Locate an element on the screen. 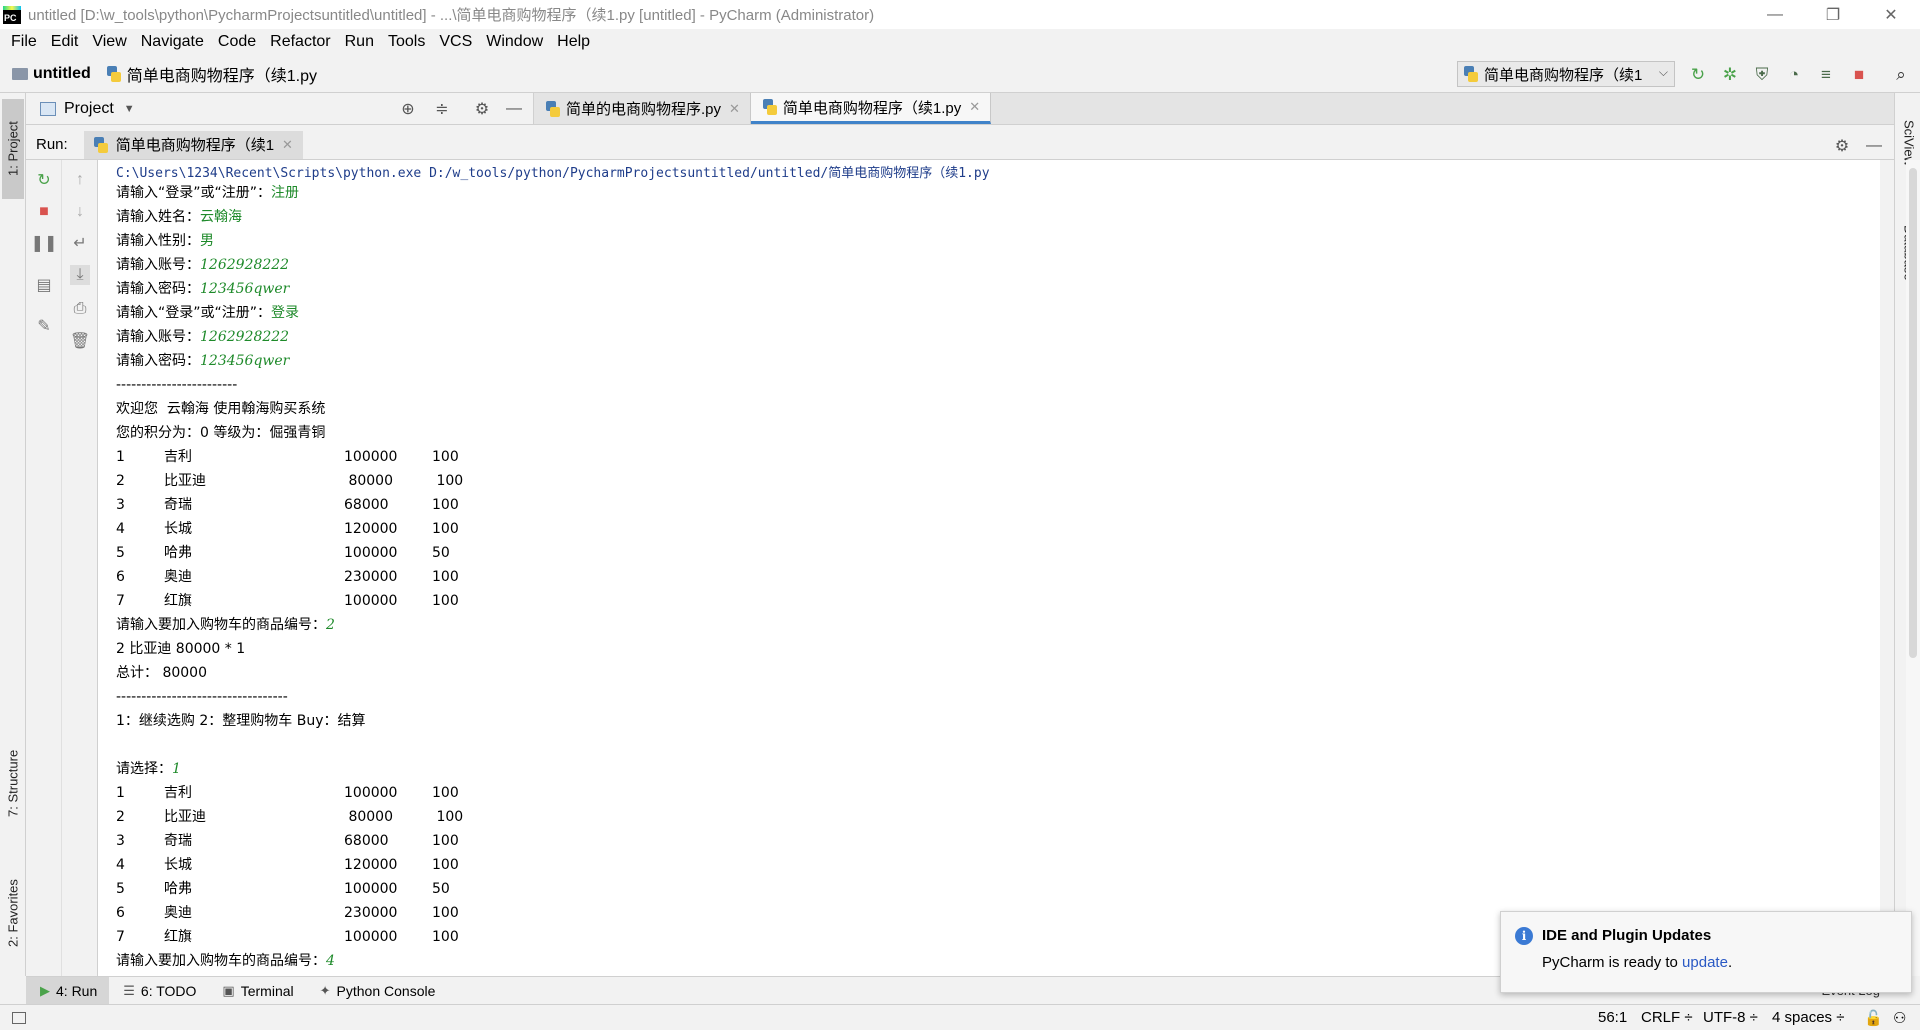 The image size is (1920, 1030). line-separator: CRLF ÷ is located at coordinates (1667, 1017).